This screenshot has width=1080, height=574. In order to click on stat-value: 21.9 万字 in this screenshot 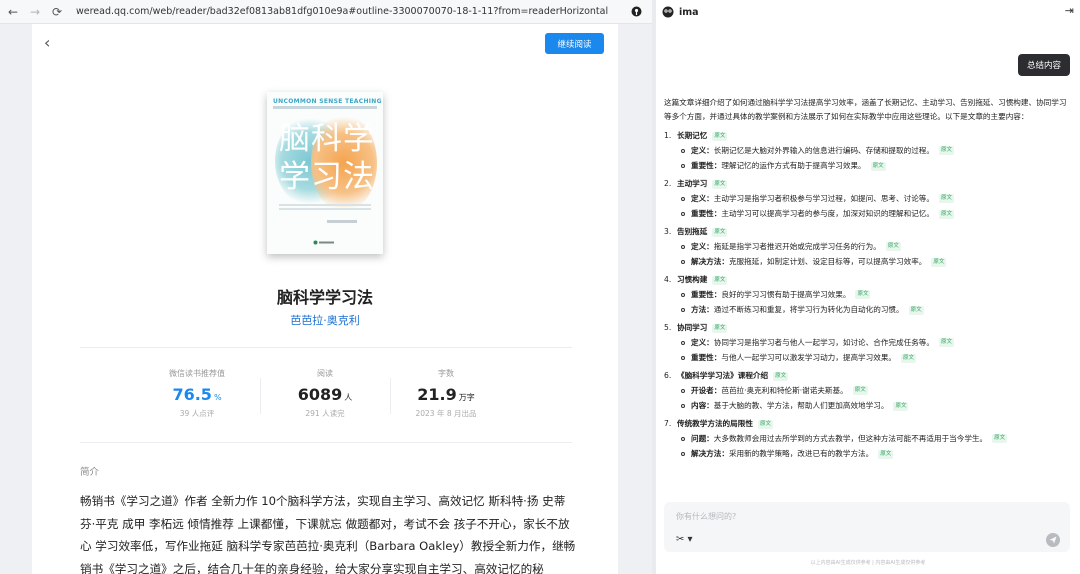, I will do `click(446, 394)`.